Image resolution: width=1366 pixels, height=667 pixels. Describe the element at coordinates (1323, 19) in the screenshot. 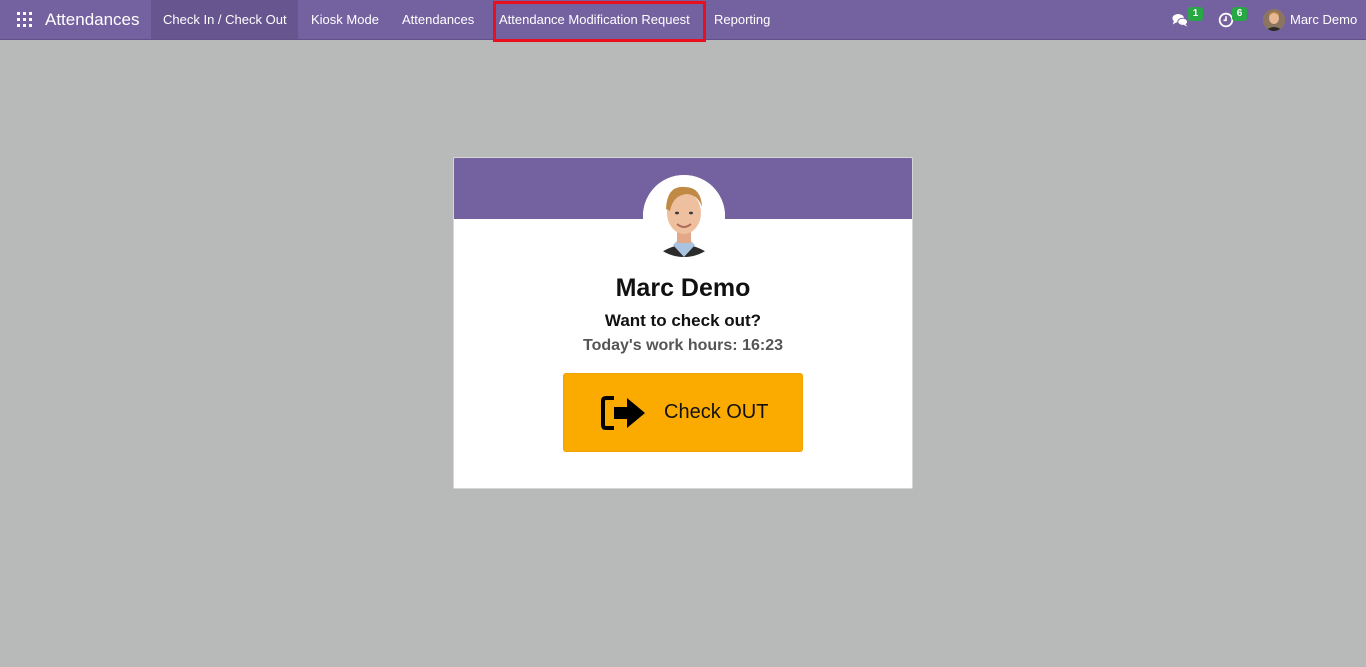

I see `user-menu-name: Marc Demo` at that location.